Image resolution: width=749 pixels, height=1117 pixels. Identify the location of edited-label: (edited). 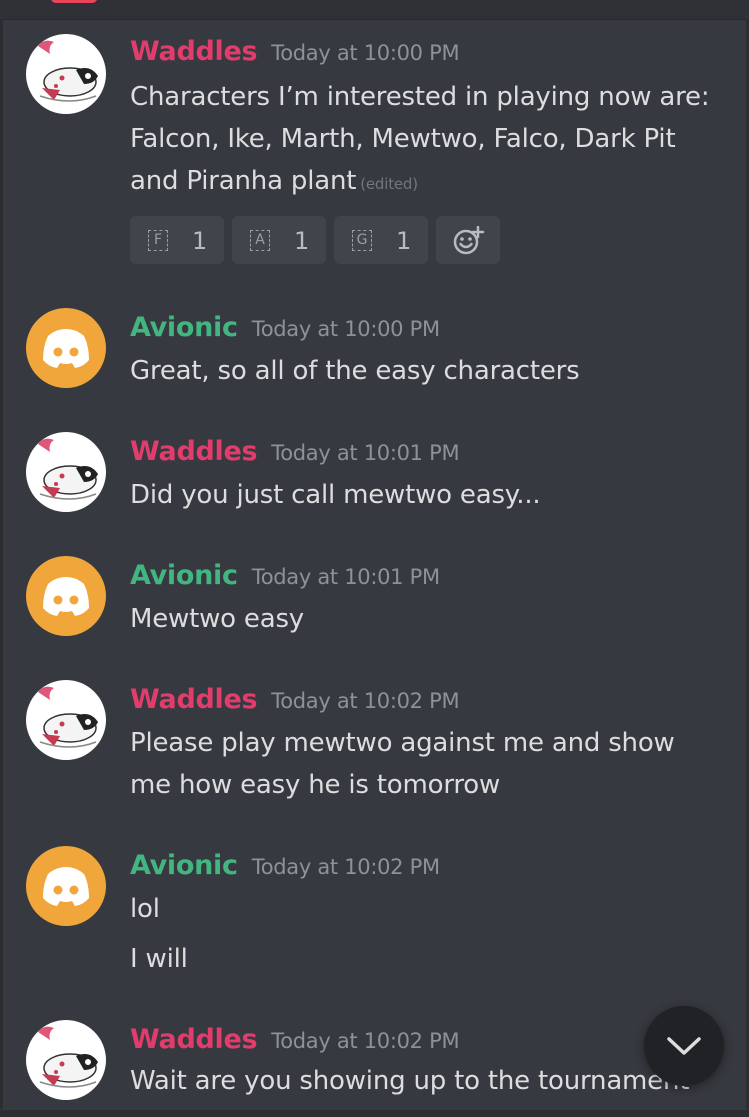
(389, 184).